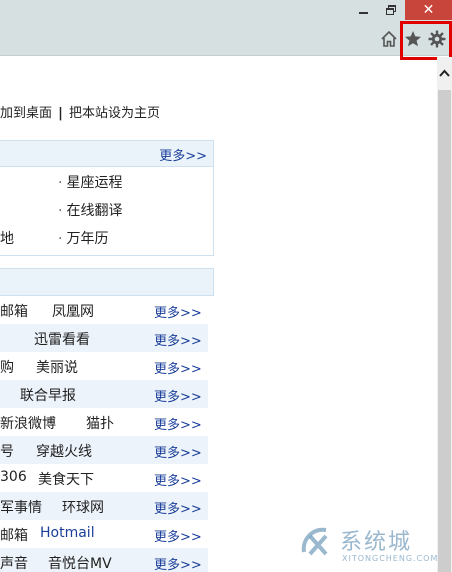 This screenshot has width=452, height=572. What do you see at coordinates (7, 367) in the screenshot?
I see `site-link: 购` at bounding box center [7, 367].